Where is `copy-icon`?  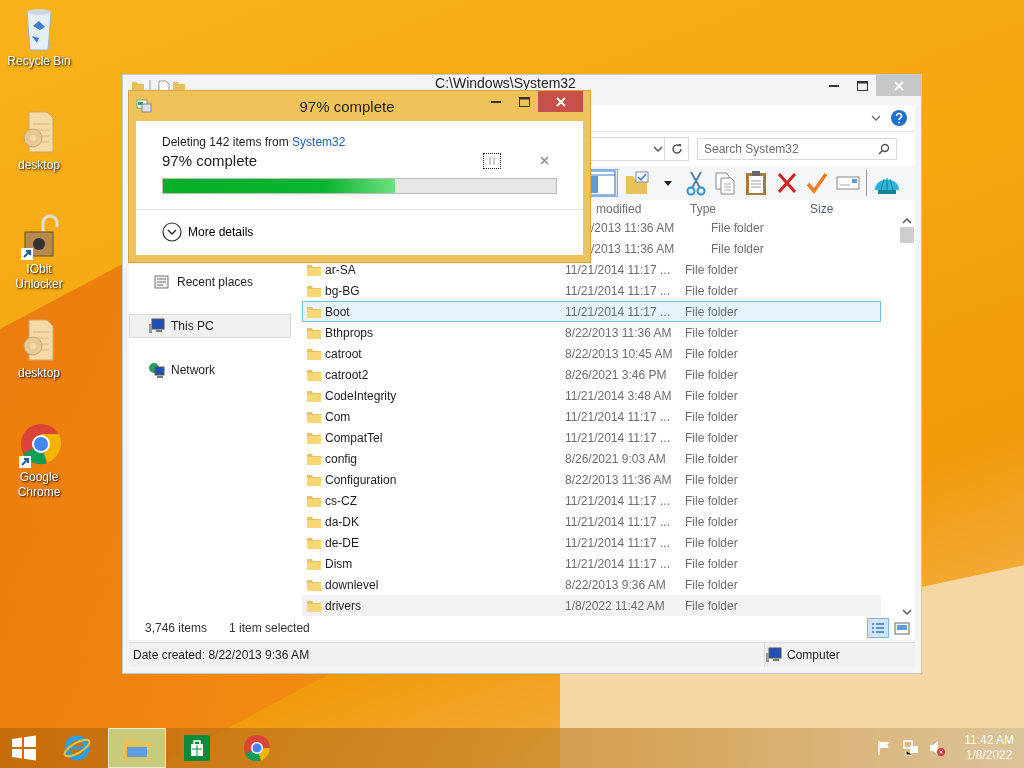 copy-icon is located at coordinates (725, 183).